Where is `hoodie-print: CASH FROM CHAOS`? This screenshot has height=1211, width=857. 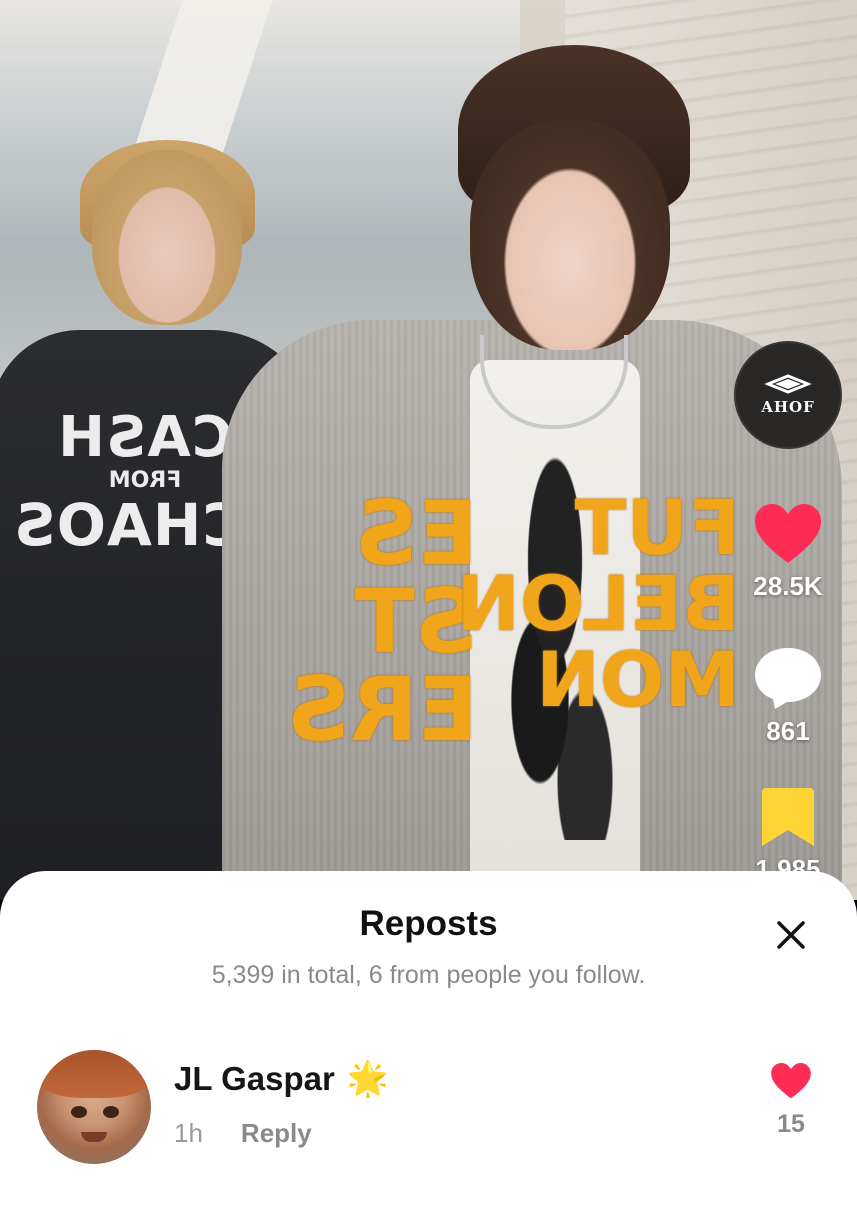 hoodie-print: CASH FROM CHAOS is located at coordinates (128, 482).